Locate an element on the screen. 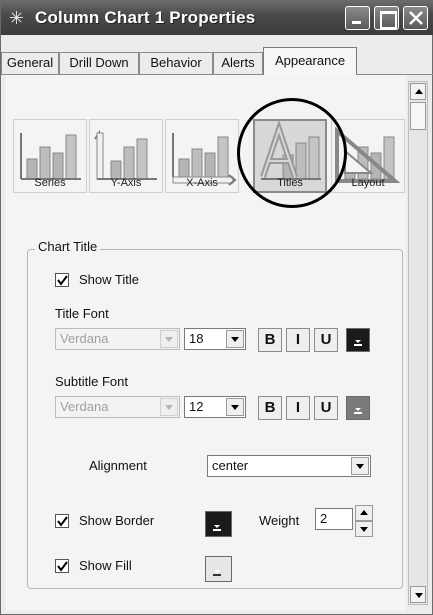 The image size is (433, 615). subtitle-font-dropdown-button is located at coordinates (169, 407).